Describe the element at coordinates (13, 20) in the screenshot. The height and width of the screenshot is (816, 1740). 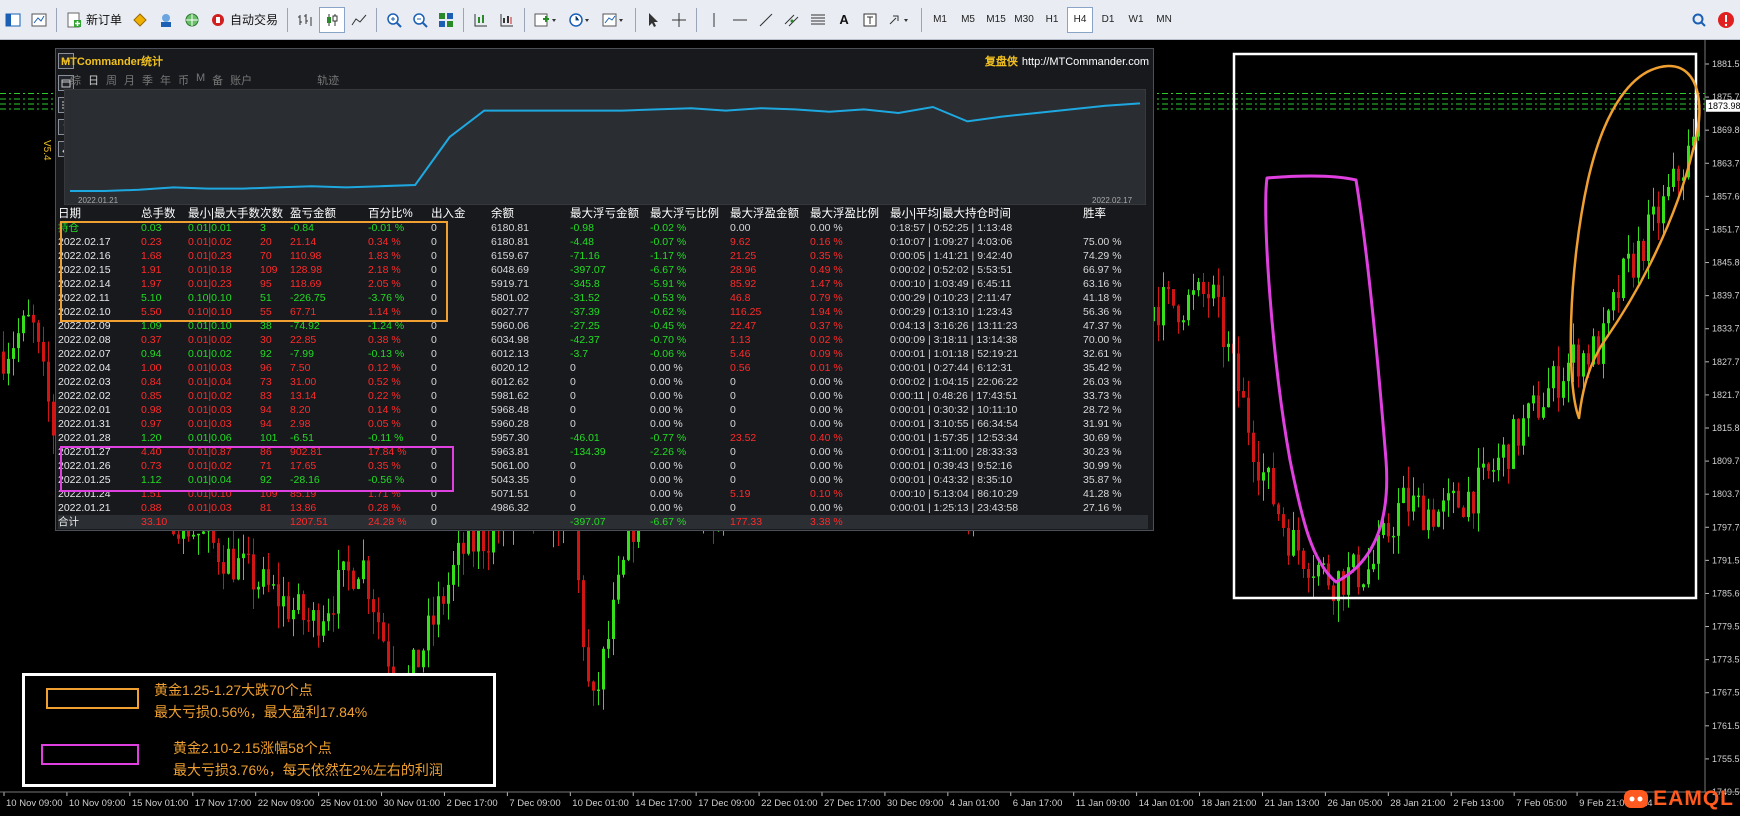
I see `window-icon` at that location.